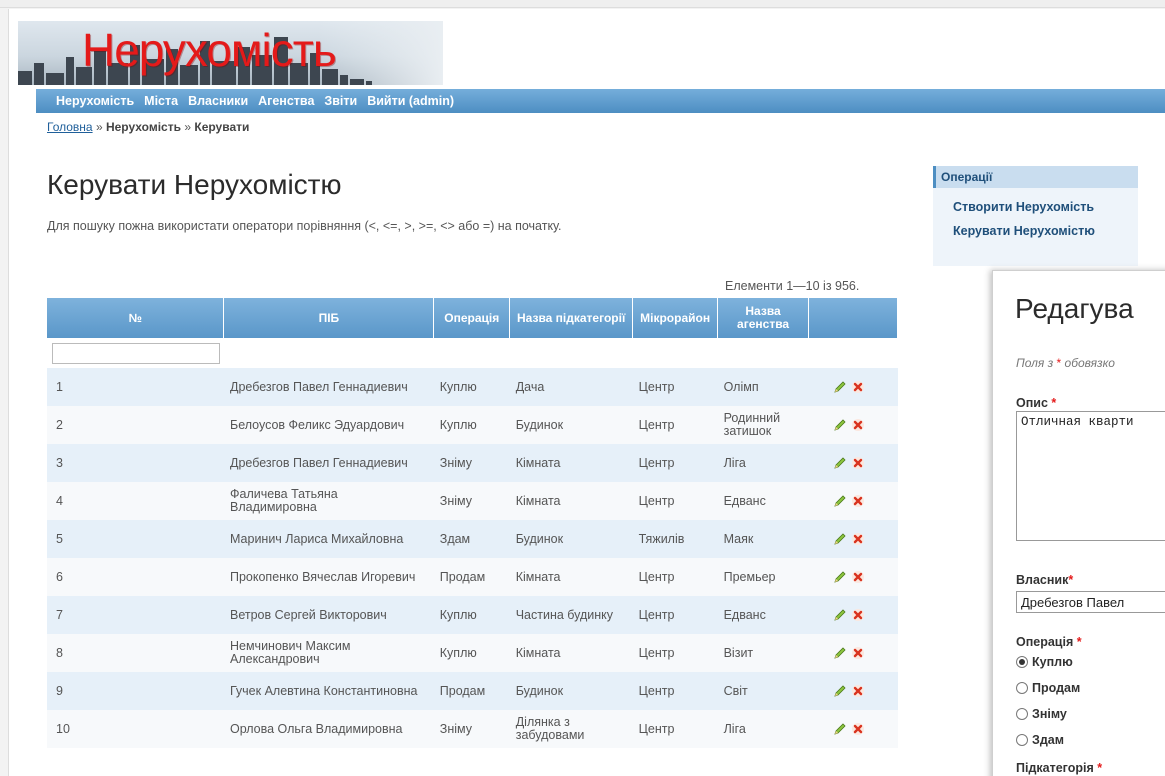 The image size is (1165, 776). I want to click on menu-item-owners: Власники, so click(218, 101).